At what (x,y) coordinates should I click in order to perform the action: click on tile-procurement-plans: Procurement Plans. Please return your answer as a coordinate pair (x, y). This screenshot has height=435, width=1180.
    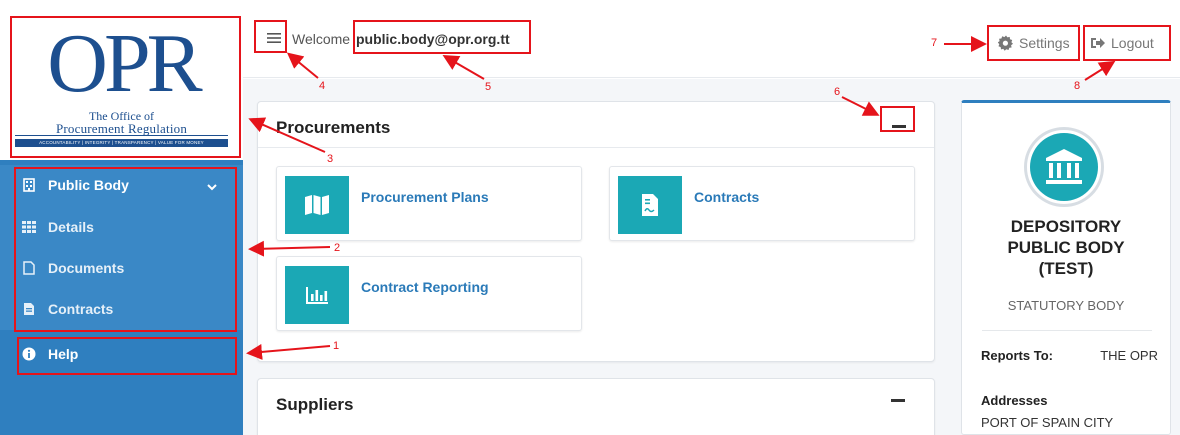
    Looking at the image, I should click on (429, 203).